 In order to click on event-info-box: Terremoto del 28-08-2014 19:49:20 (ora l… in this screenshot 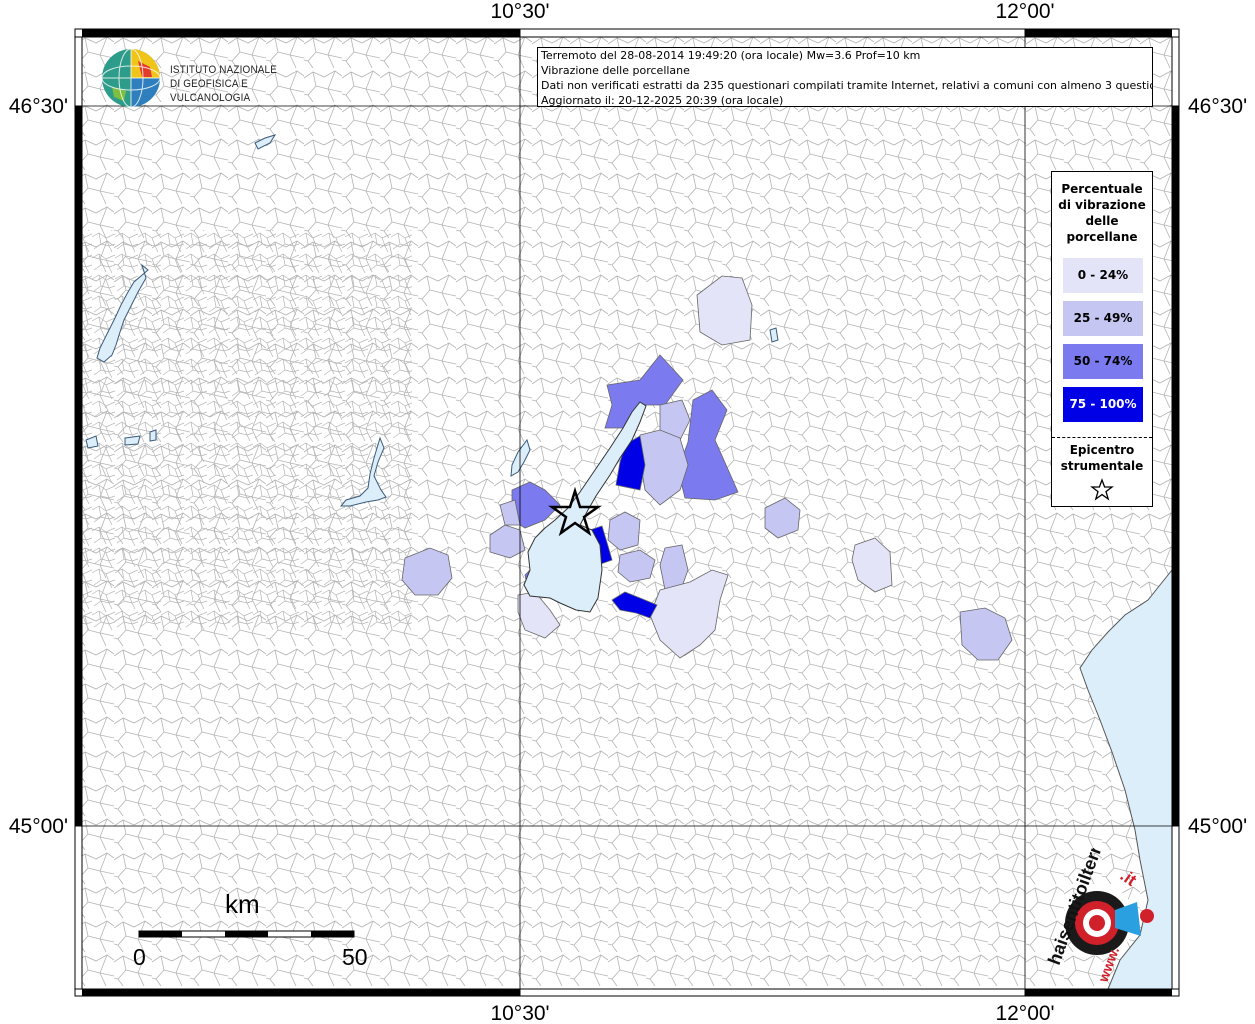, I will do `click(845, 77)`.